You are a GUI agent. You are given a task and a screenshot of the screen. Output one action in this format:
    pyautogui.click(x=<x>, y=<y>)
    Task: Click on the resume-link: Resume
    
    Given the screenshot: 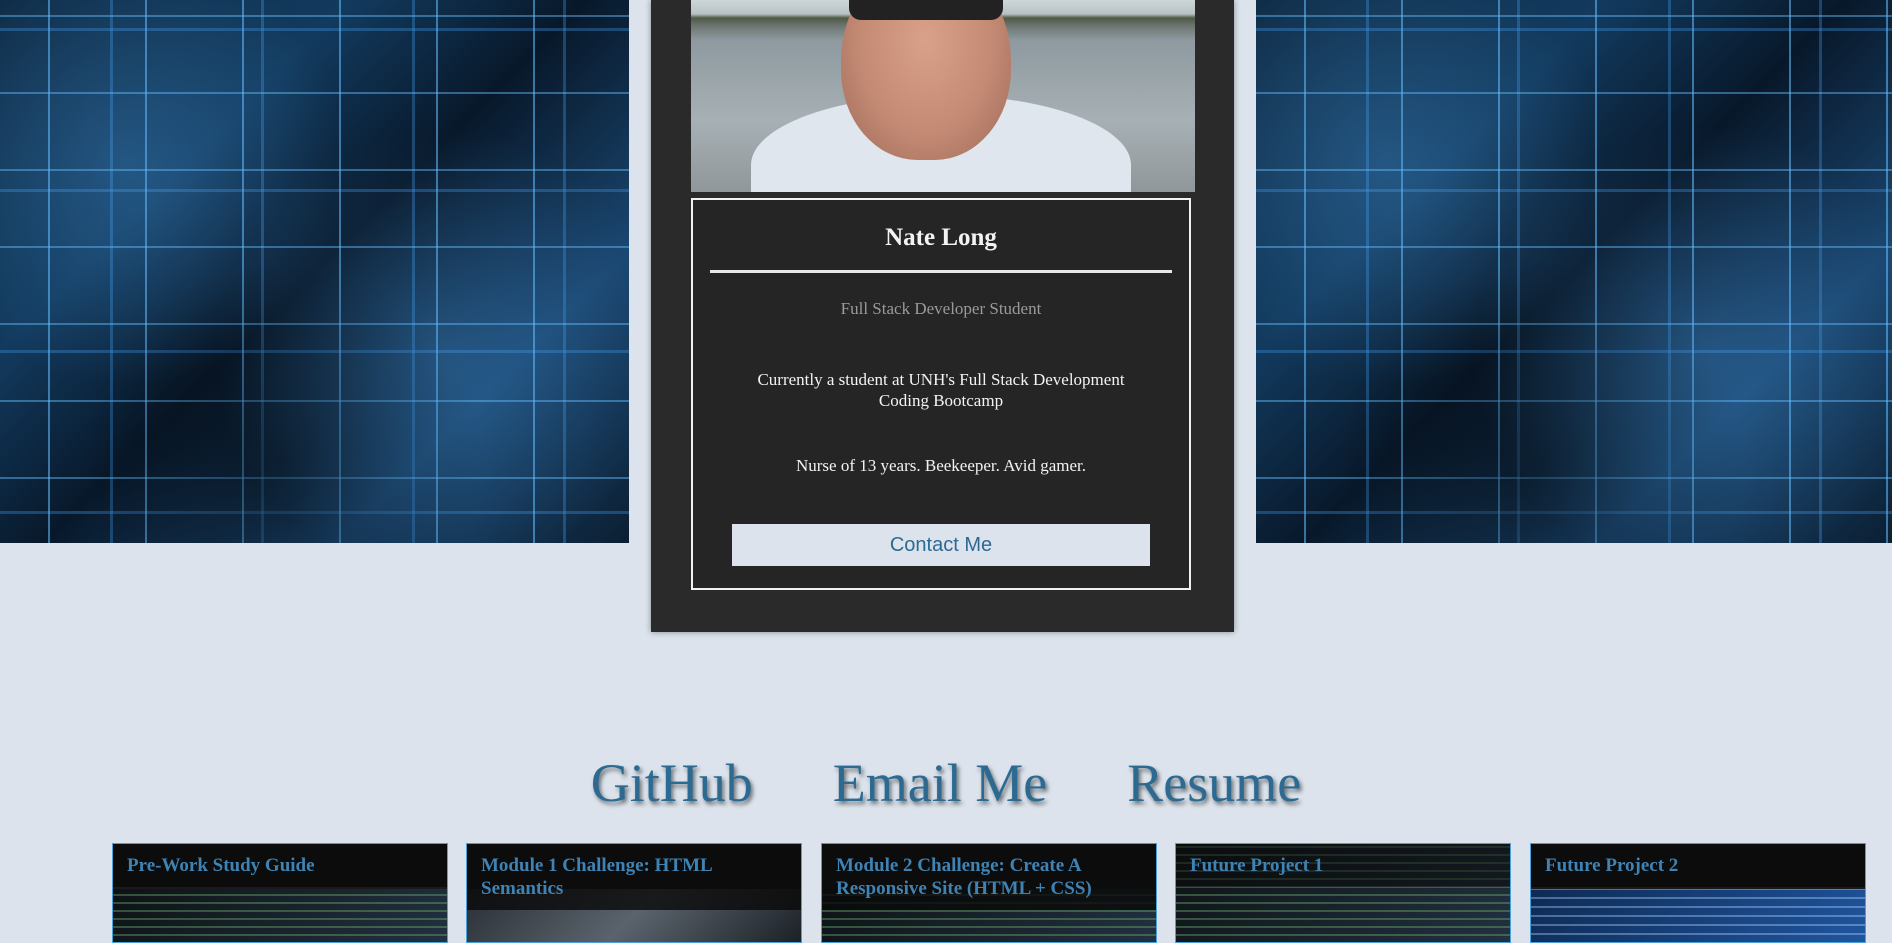 What is the action you would take?
    pyautogui.click(x=1214, y=783)
    